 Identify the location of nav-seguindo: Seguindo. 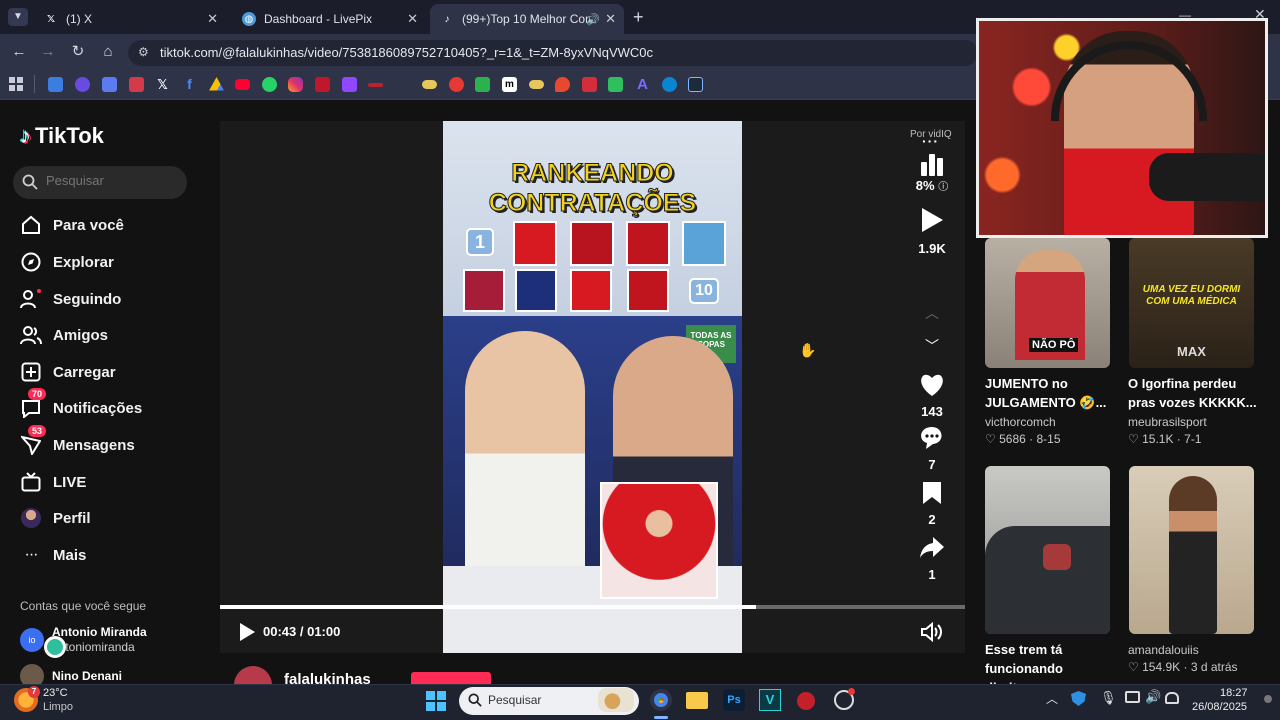
(70, 299).